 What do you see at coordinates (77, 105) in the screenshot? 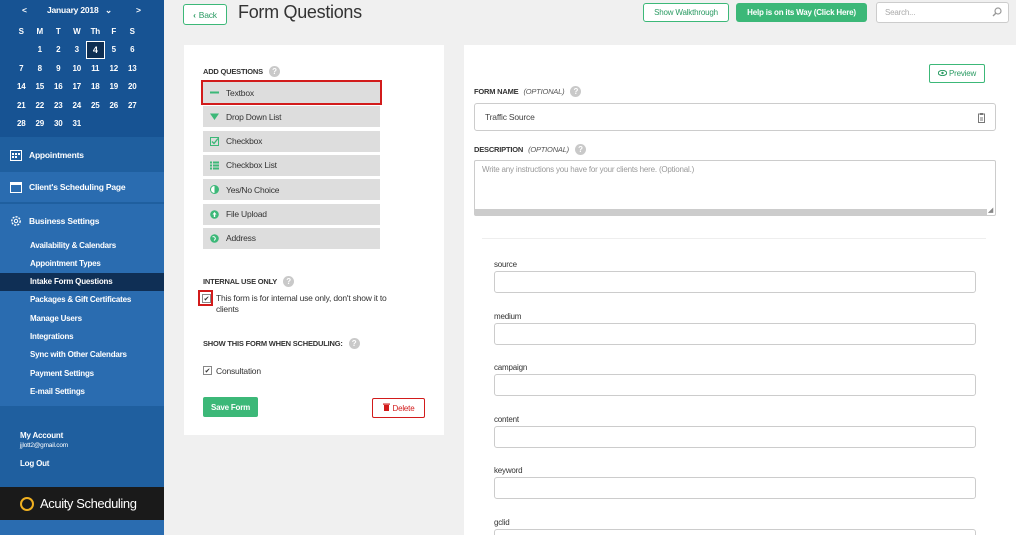
I see `calendar-day: 24` at bounding box center [77, 105].